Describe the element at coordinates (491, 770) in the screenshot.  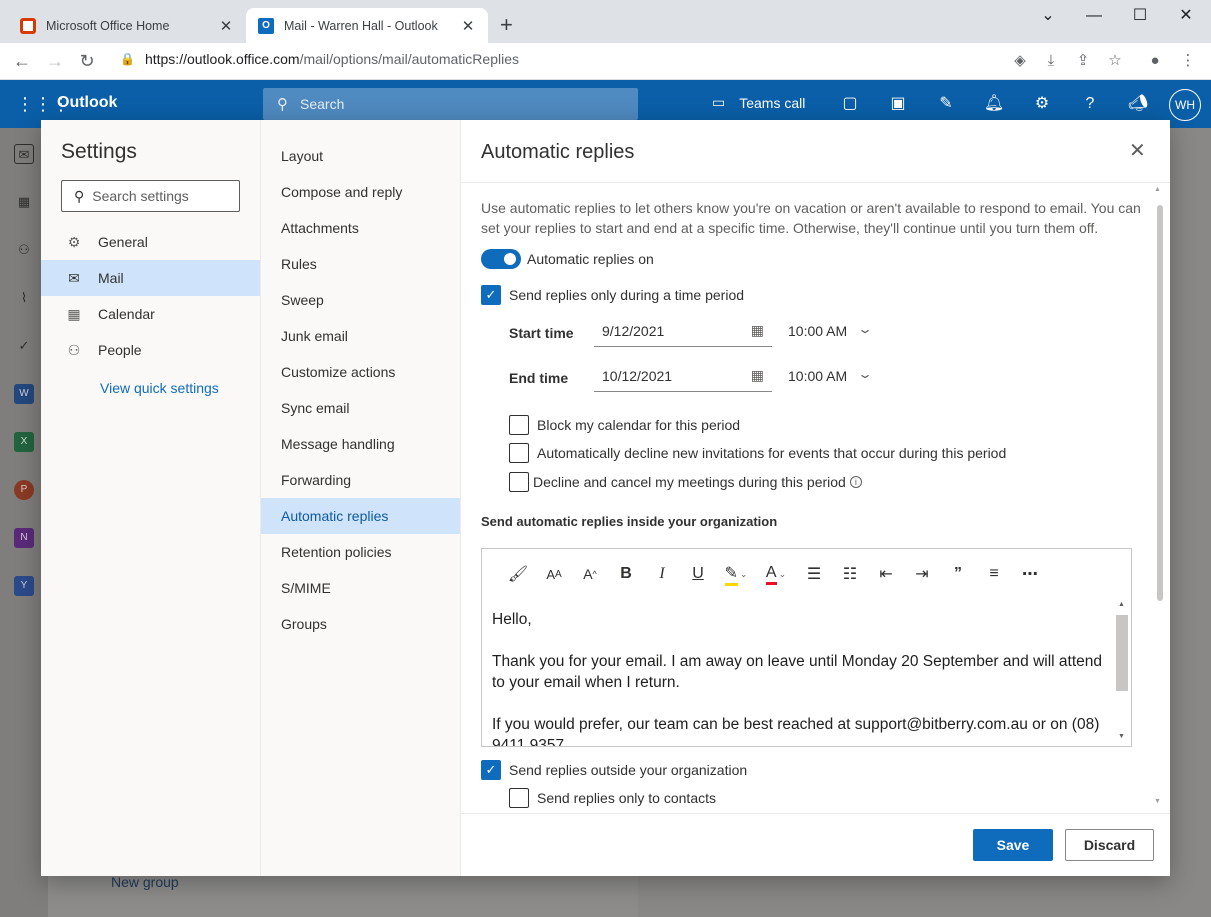
I see `outside-org-checkbox: ✓` at that location.